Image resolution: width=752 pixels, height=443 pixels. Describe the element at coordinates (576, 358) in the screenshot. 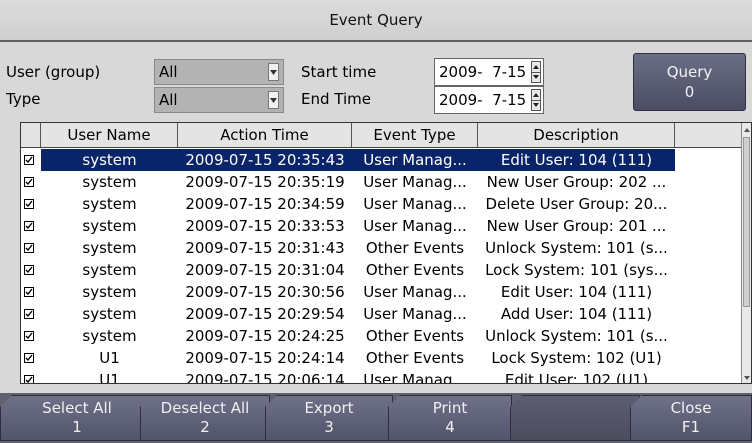

I see `cell-description: Lock System: 102 (U1)` at that location.